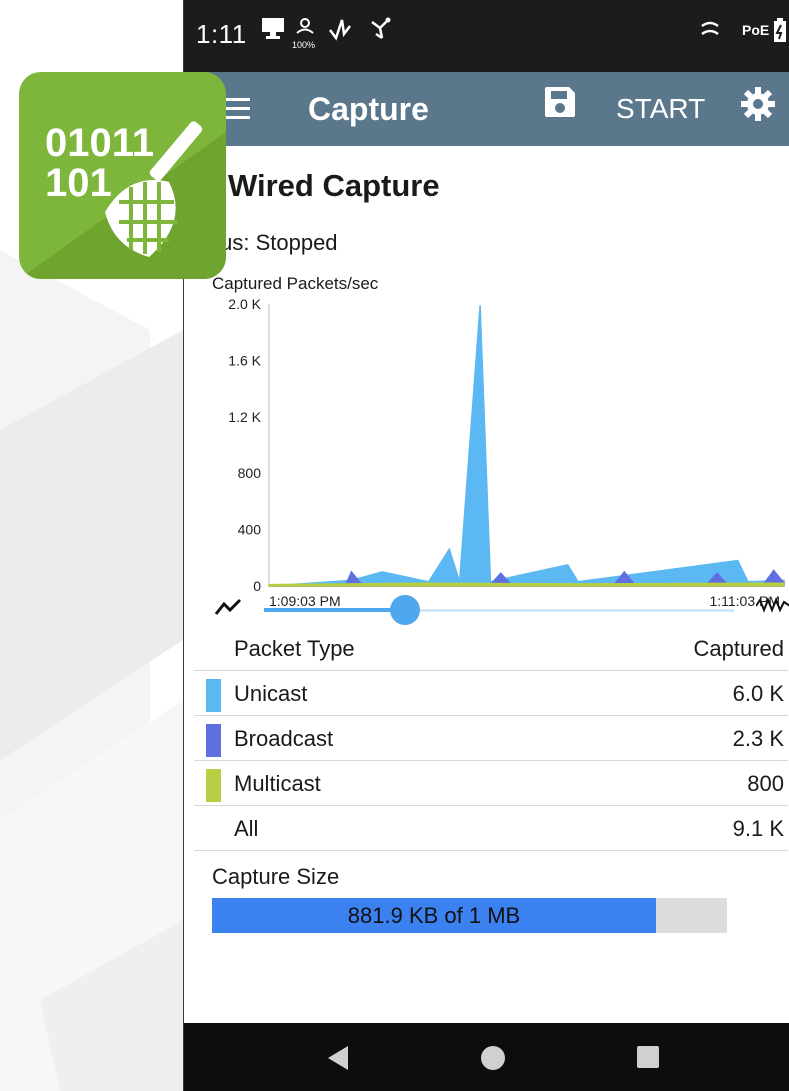  I want to click on table-row-unicast: Unicast 6.0 K, so click(491, 693).